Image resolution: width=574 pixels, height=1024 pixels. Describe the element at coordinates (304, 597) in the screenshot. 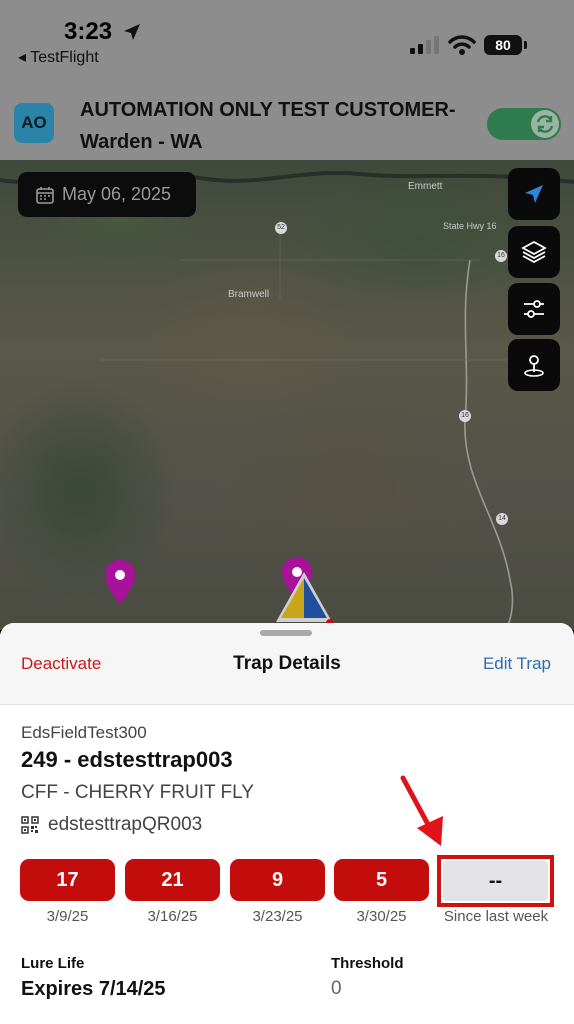

I see `selected-trap-marker` at that location.